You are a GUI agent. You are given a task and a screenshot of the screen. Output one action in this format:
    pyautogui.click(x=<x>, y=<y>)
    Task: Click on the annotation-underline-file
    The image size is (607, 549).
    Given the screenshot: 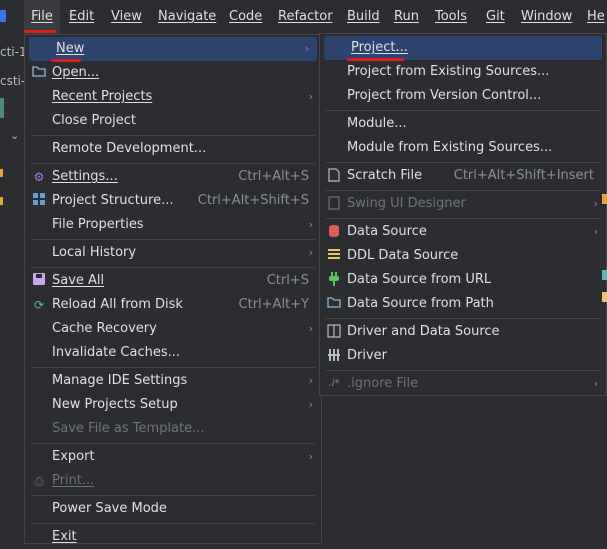 What is the action you would take?
    pyautogui.click(x=40, y=31)
    